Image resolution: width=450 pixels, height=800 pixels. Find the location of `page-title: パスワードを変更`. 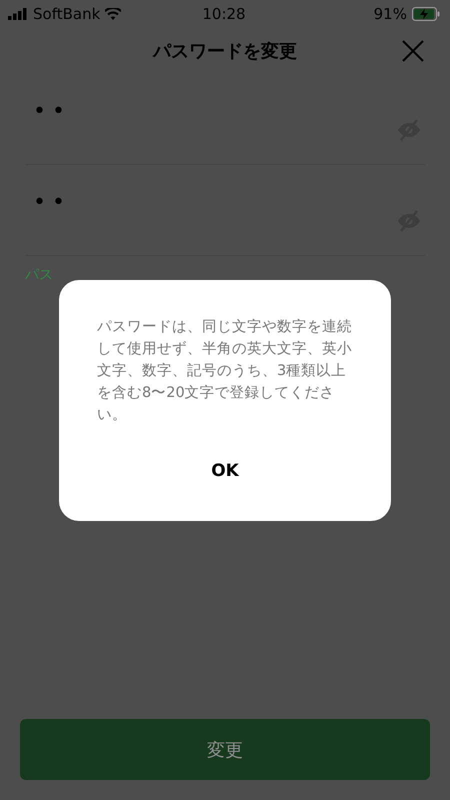

page-title: パスワードを変更 is located at coordinates (225, 51).